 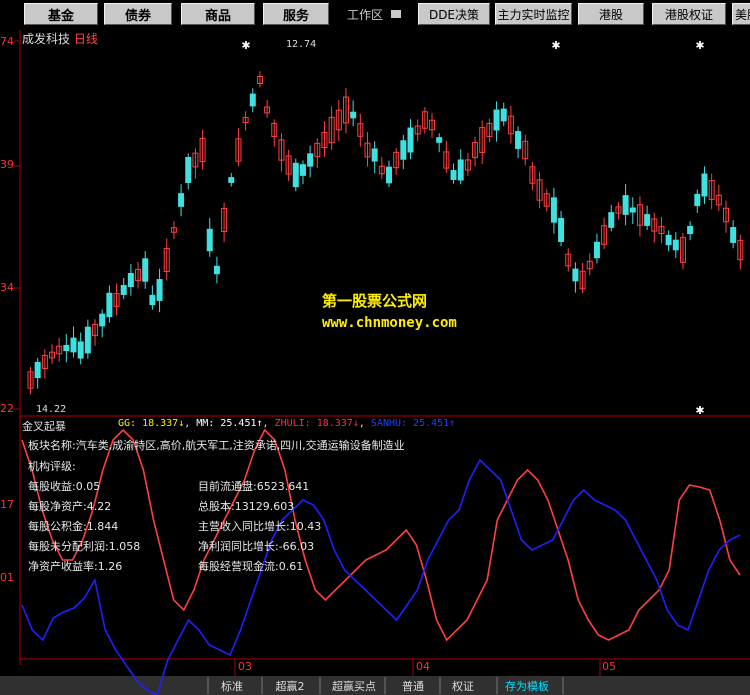 What do you see at coordinates (389, 323) in the screenshot?
I see `watermark-url: www.chnmoney.com` at bounding box center [389, 323].